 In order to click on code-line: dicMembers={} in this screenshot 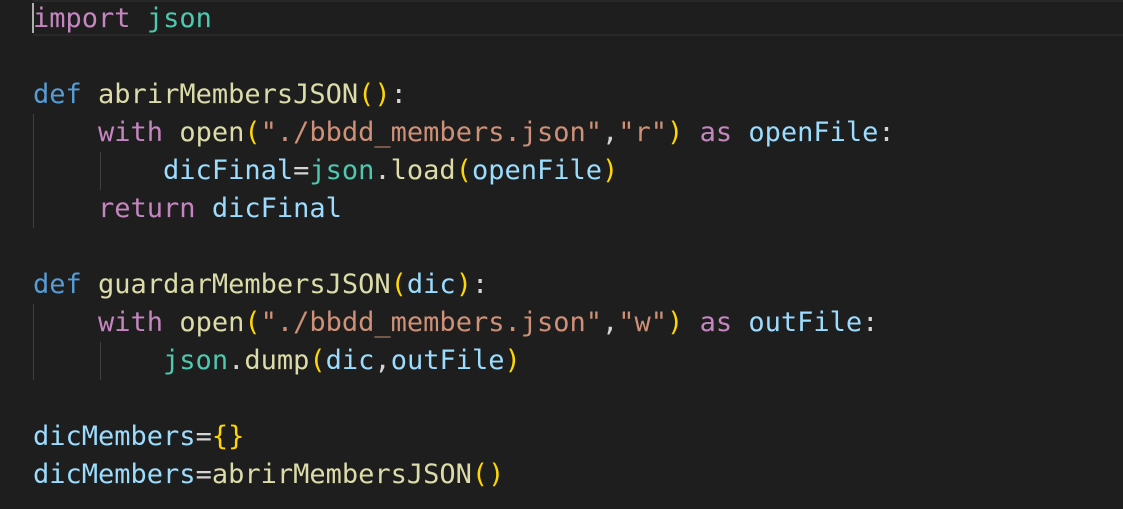, I will do `click(464, 437)`.